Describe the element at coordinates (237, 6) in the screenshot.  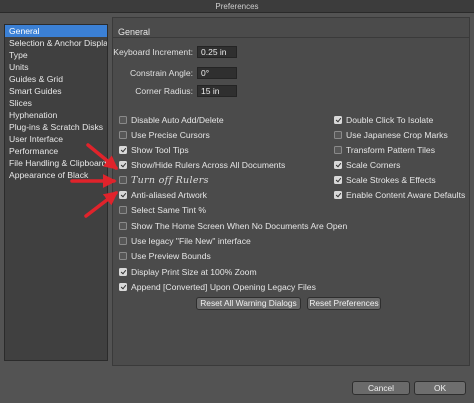
I see `window-title: Preferences` at that location.